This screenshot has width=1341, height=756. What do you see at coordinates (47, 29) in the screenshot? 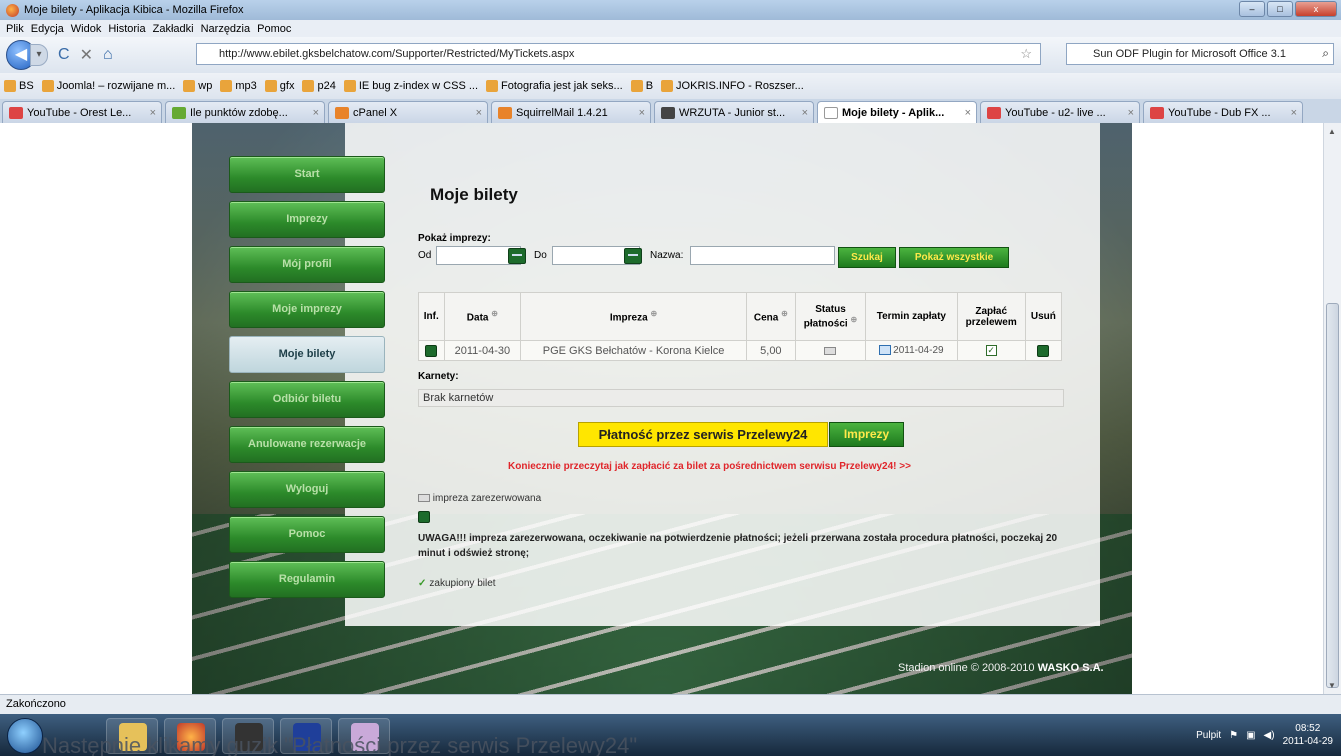
I see `menu-edycja: Edycja` at bounding box center [47, 29].